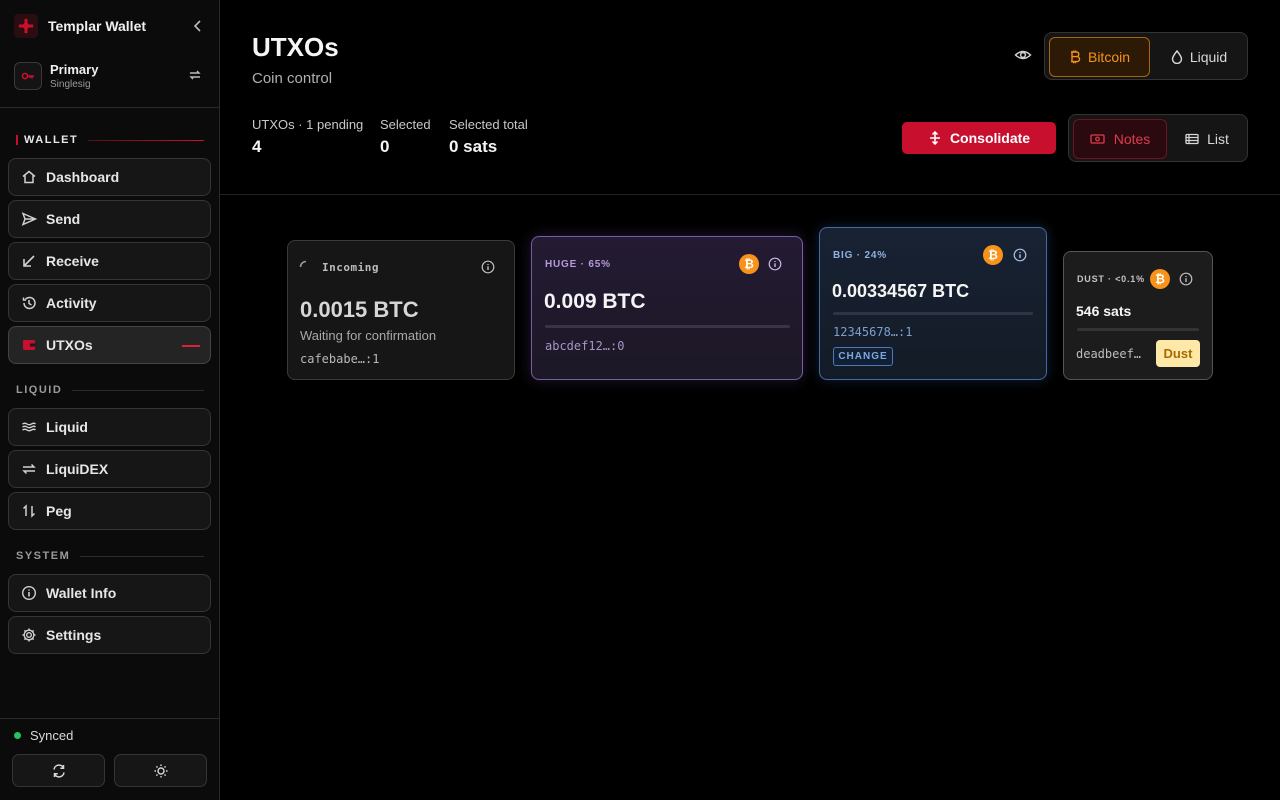  I want to click on consolidate-button: Consolidate, so click(979, 138).